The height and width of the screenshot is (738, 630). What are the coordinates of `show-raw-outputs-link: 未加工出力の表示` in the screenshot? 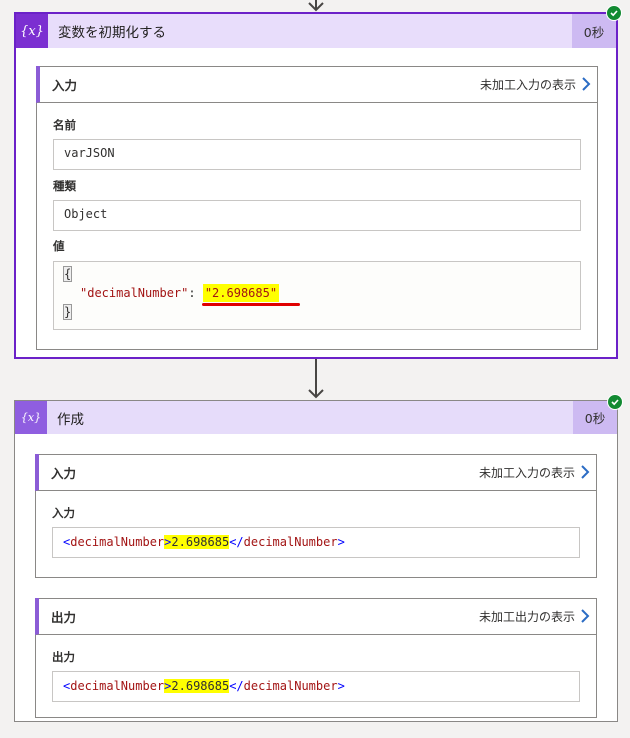 It's located at (527, 616).